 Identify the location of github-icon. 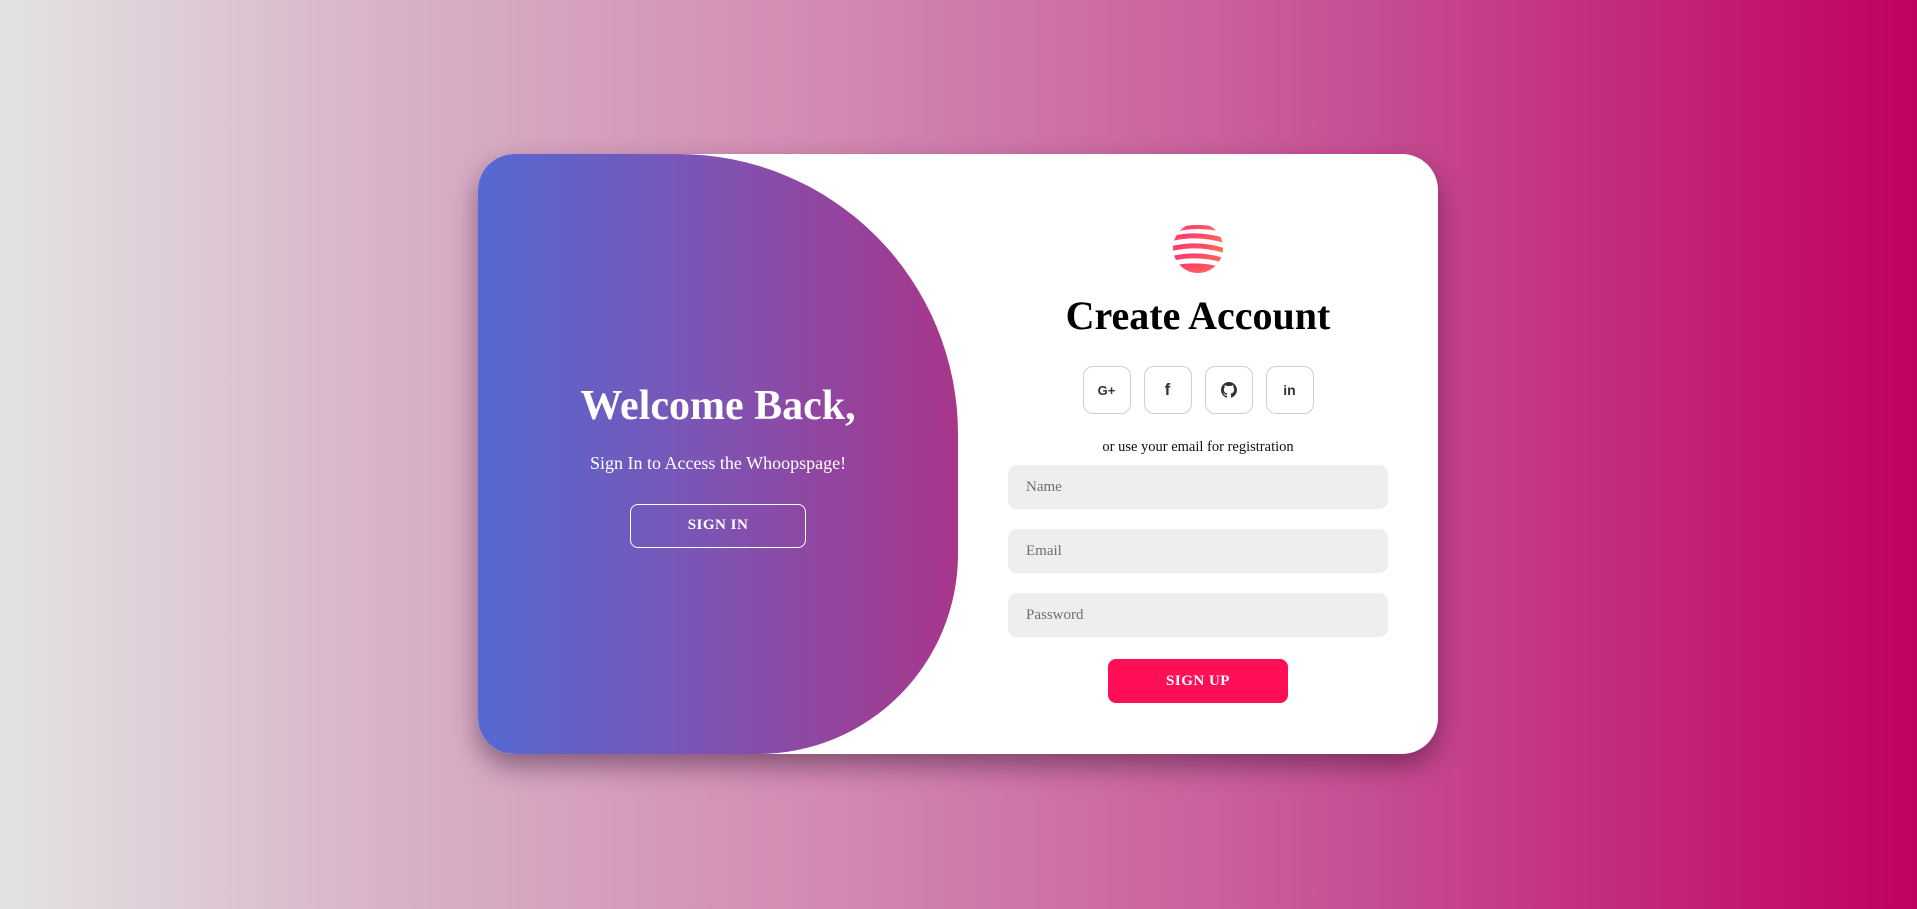
(1228, 390).